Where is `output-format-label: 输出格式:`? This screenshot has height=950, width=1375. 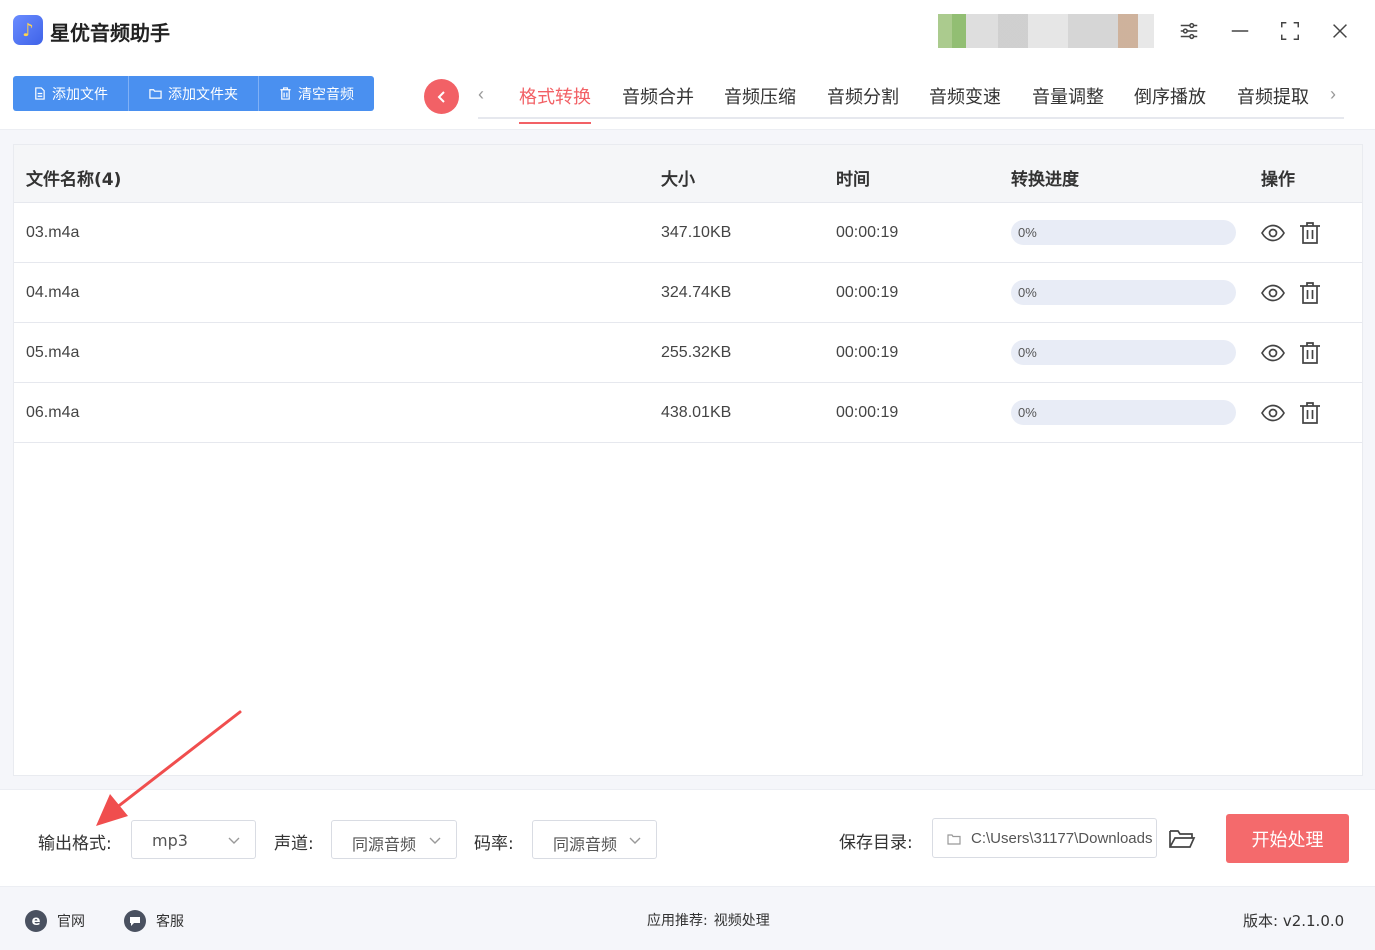 output-format-label: 输出格式: is located at coordinates (75, 844).